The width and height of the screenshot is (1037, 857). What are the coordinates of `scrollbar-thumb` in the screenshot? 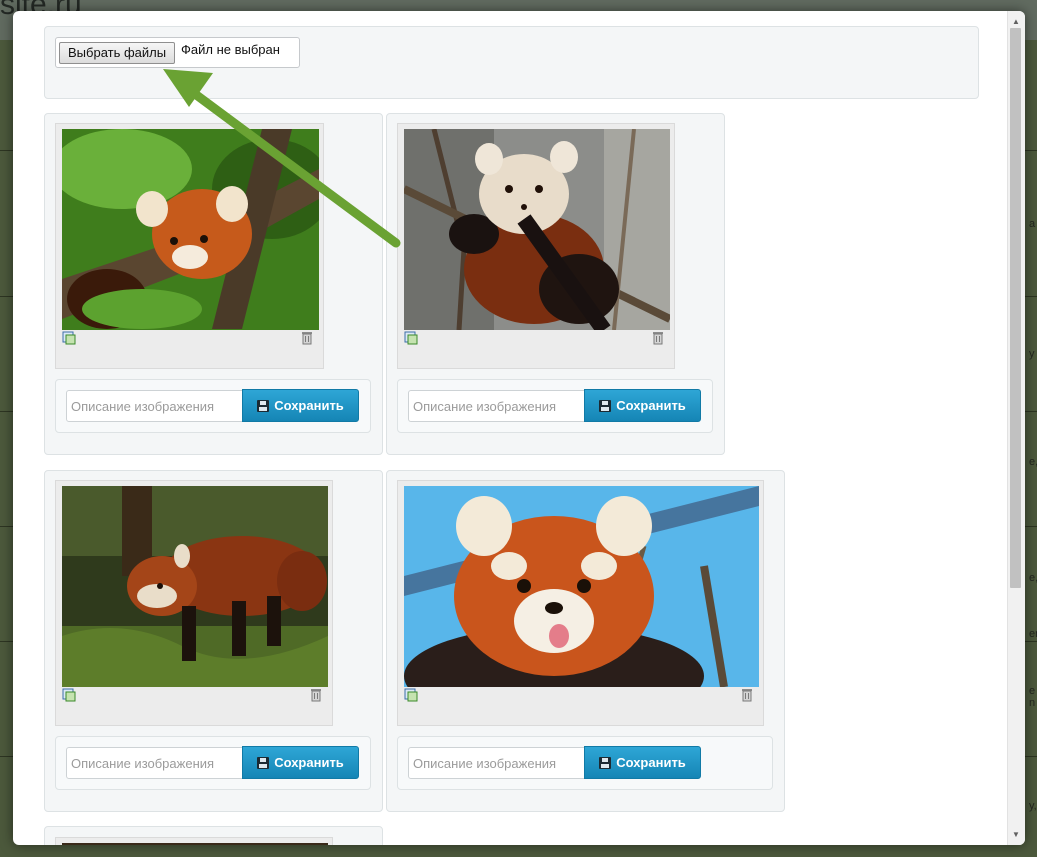 It's located at (1015, 308).